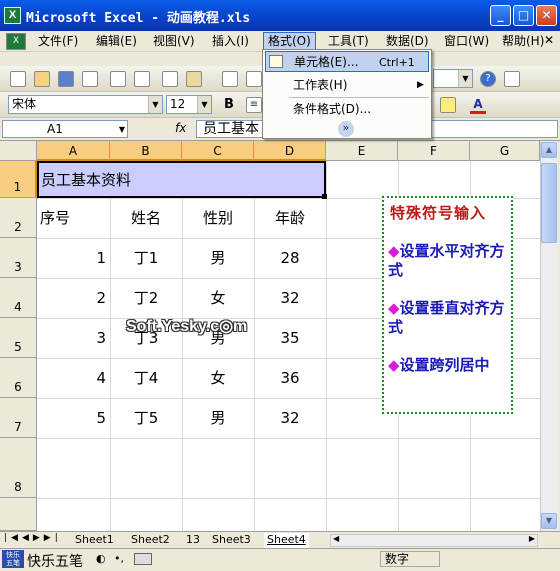 Image resolution: width=560 pixels, height=571 pixels. What do you see at coordinates (65, 129) in the screenshot?
I see `name-box: A1 ▼` at bounding box center [65, 129].